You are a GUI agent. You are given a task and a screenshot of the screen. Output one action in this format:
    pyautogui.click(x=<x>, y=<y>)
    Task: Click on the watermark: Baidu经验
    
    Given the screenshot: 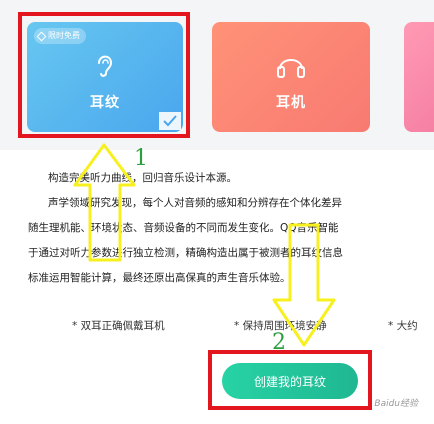 What is the action you would take?
    pyautogui.click(x=396, y=404)
    